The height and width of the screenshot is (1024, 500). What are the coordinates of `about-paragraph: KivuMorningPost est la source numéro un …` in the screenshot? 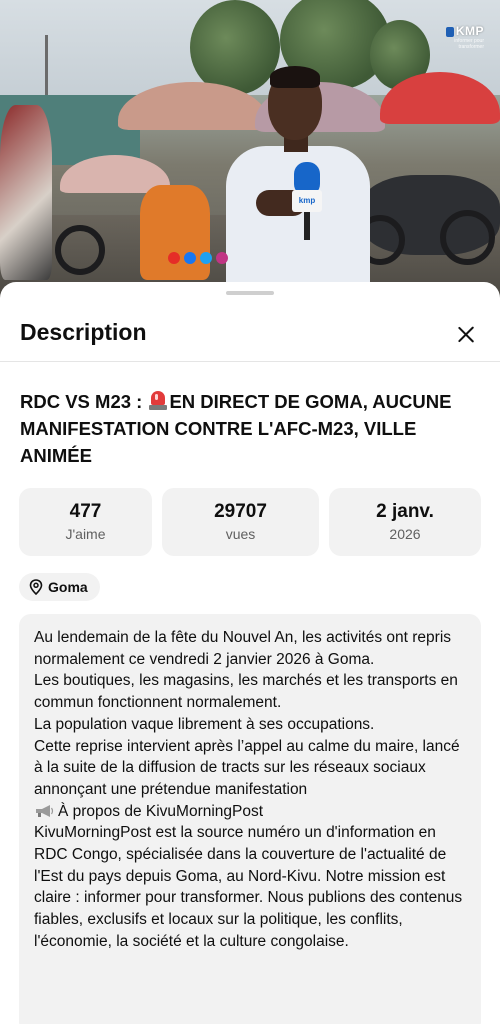 It's located at (248, 887).